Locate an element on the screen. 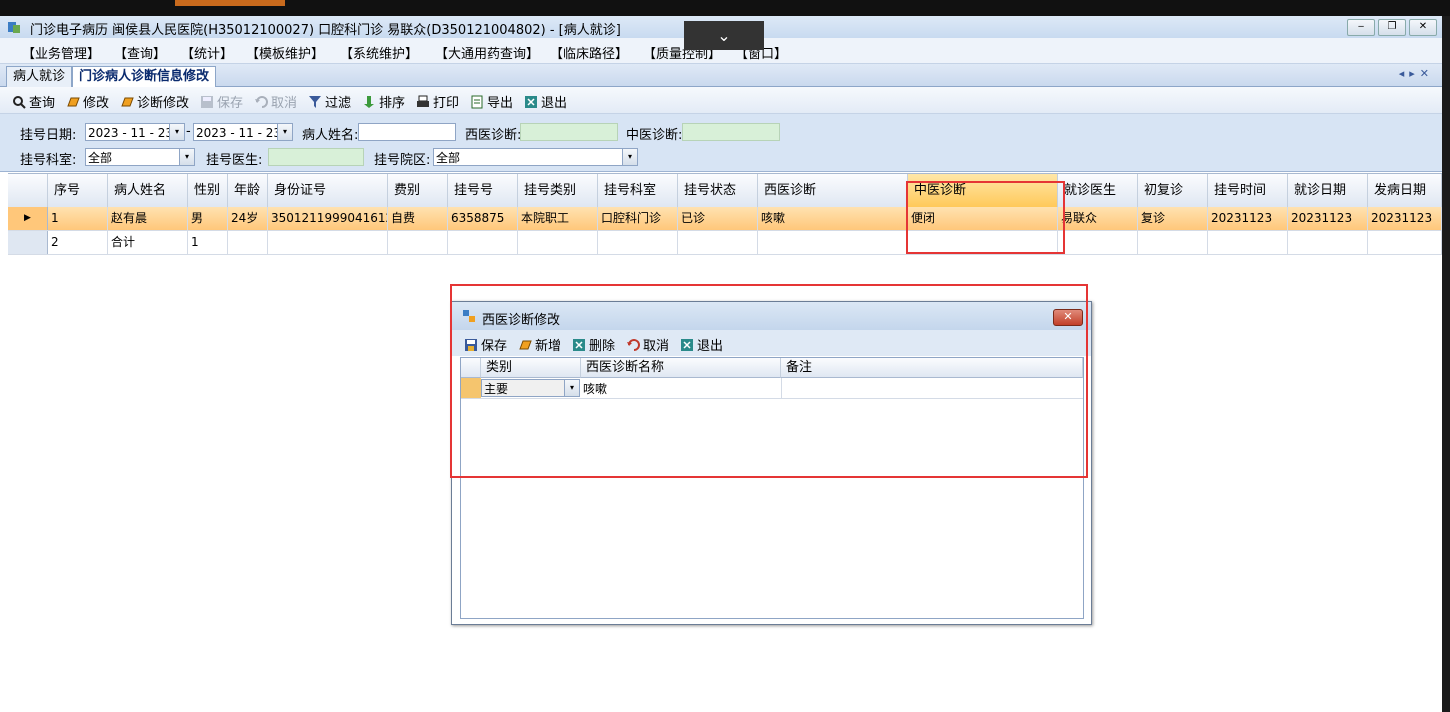 The image size is (1450, 712). main-toolbar: 查询 修改 诊断修改 保存 取消 过滤 排序 打印 导出 退出 is located at coordinates (721, 100).